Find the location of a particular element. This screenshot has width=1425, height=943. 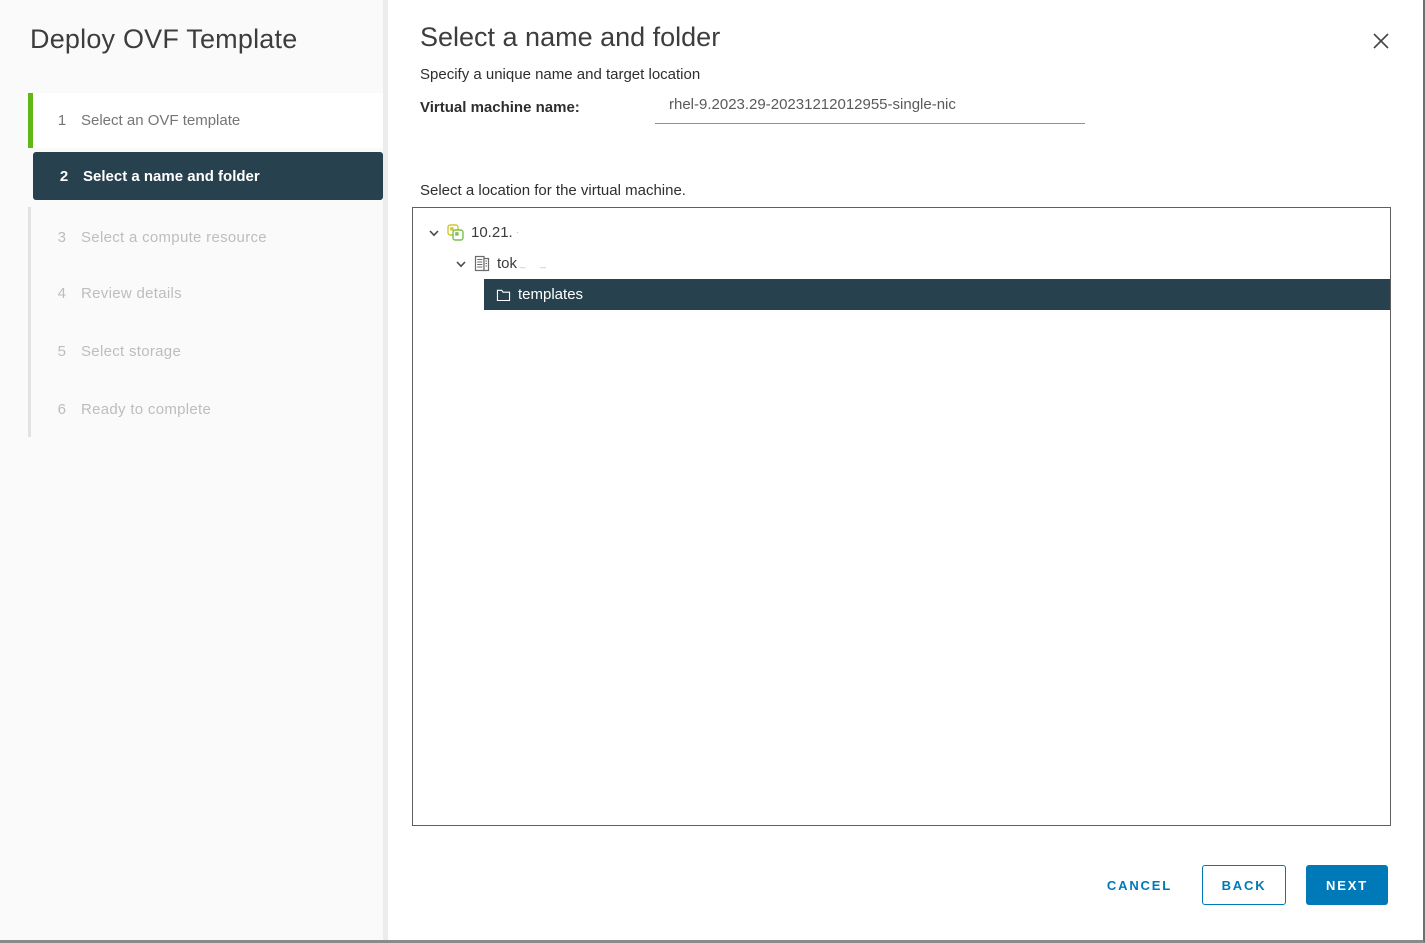

wizard-title: Deploy OVF Template is located at coordinates (164, 39).